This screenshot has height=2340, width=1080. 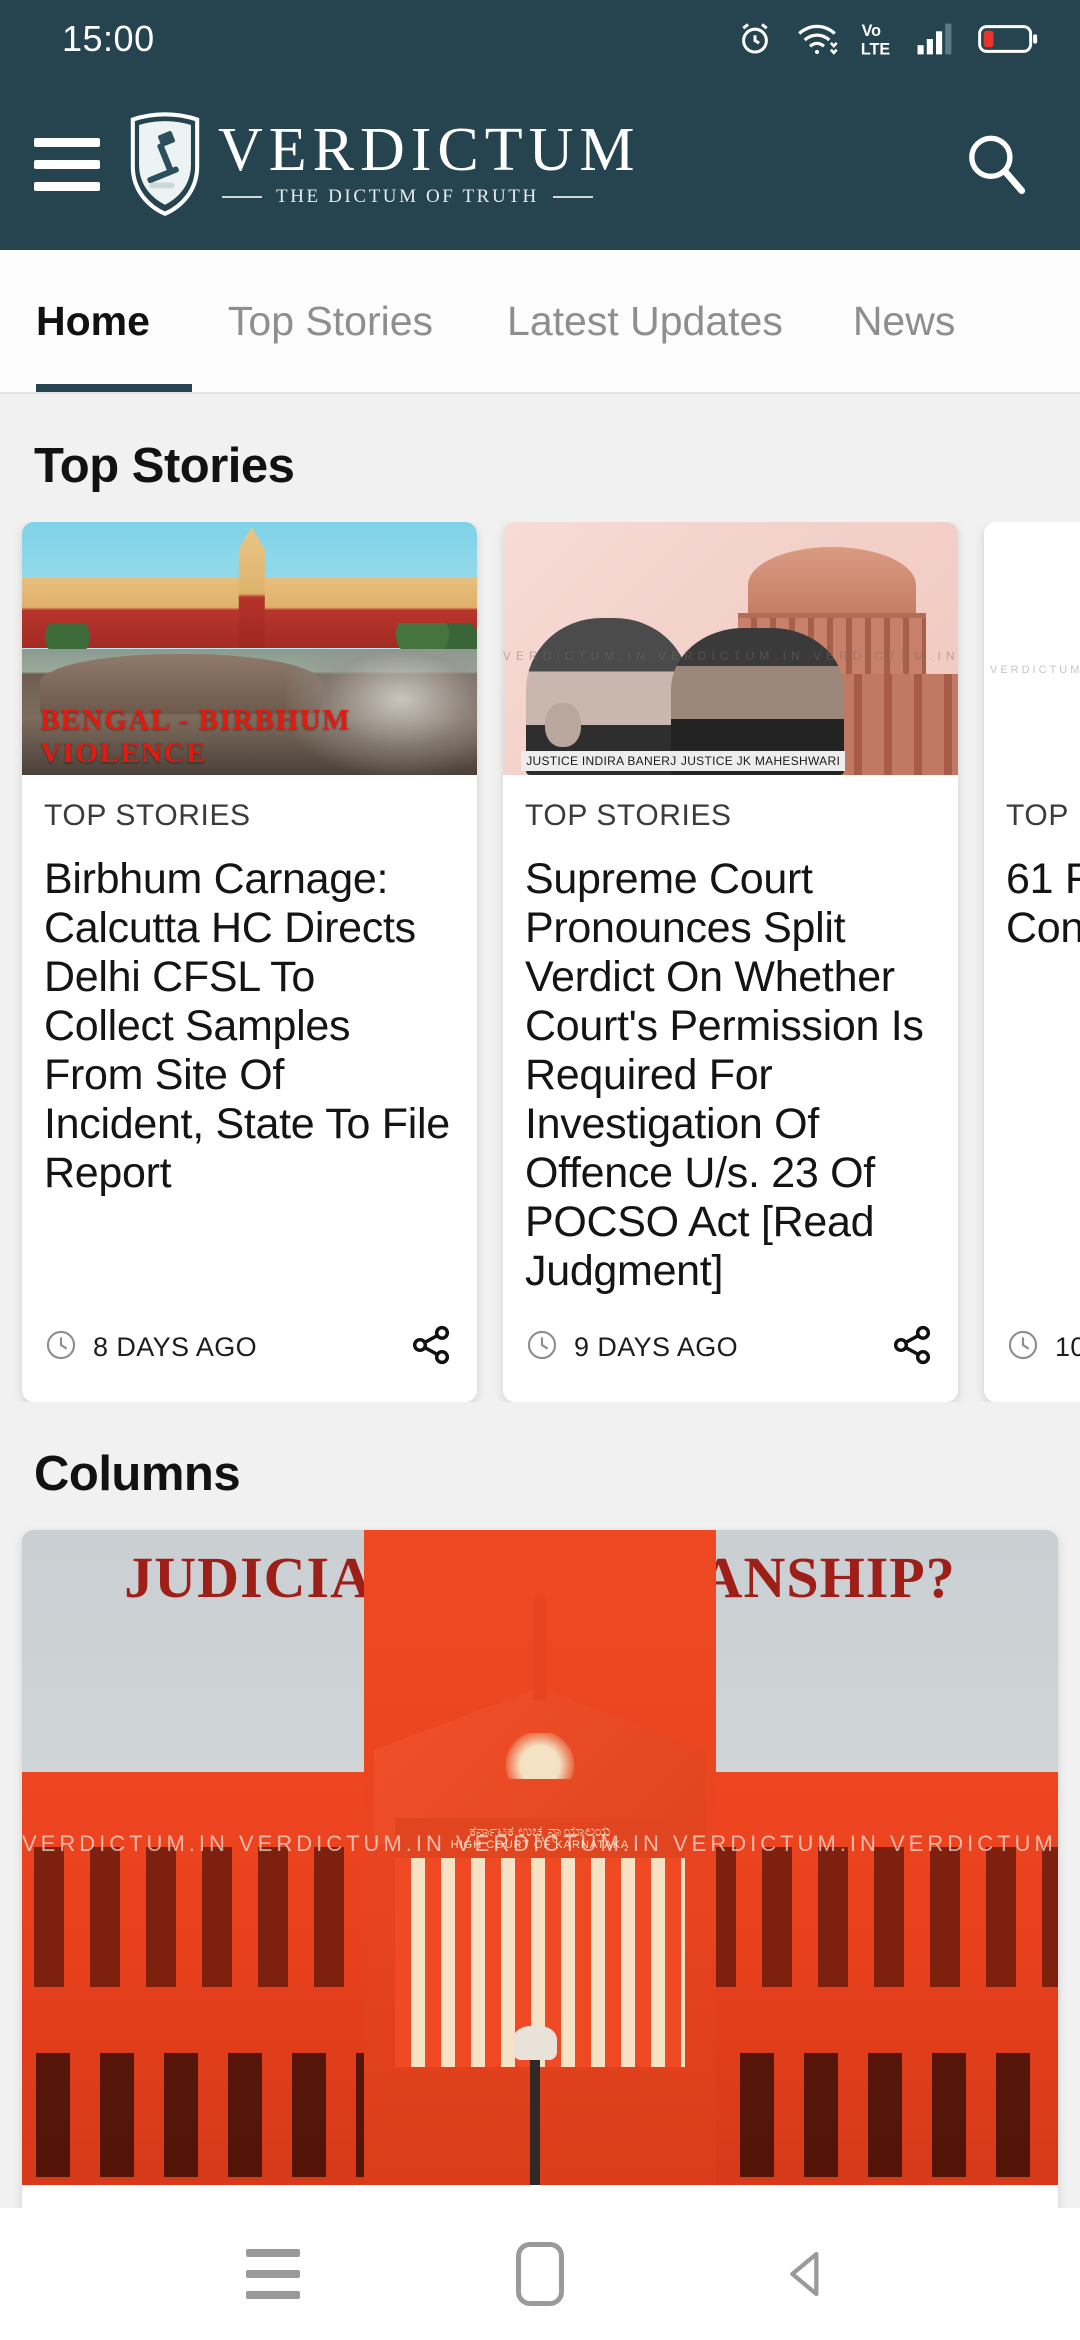 I want to click on tab-top-stories: Top Stories, so click(x=330, y=321).